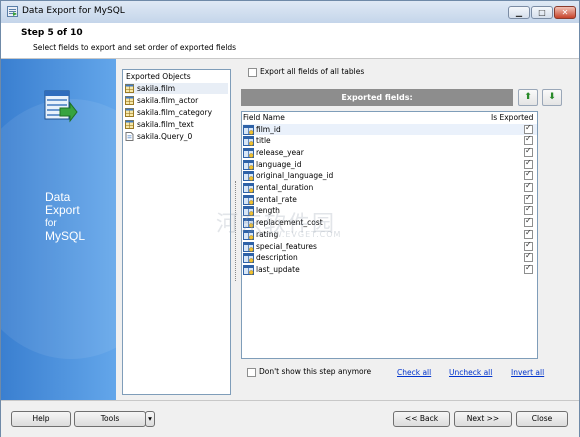  I want to click on list-item: sakila.film_category, so click(176, 112).